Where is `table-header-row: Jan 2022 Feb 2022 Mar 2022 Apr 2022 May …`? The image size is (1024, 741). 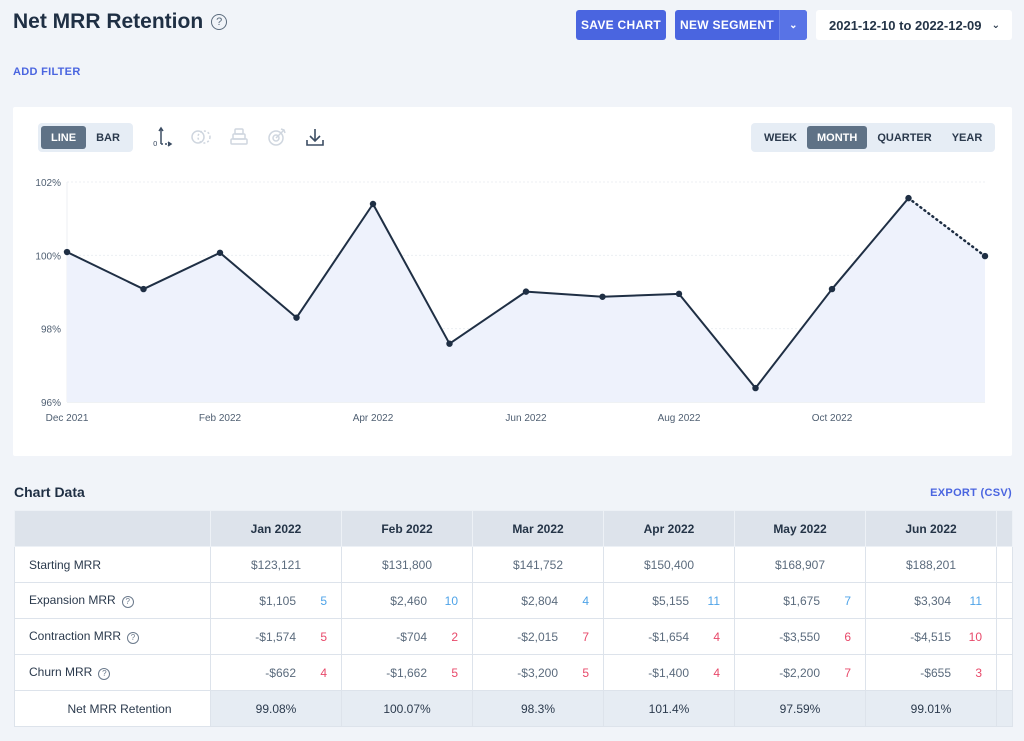 table-header-row: Jan 2022 Feb 2022 Mar 2022 Apr 2022 May … is located at coordinates (513, 528).